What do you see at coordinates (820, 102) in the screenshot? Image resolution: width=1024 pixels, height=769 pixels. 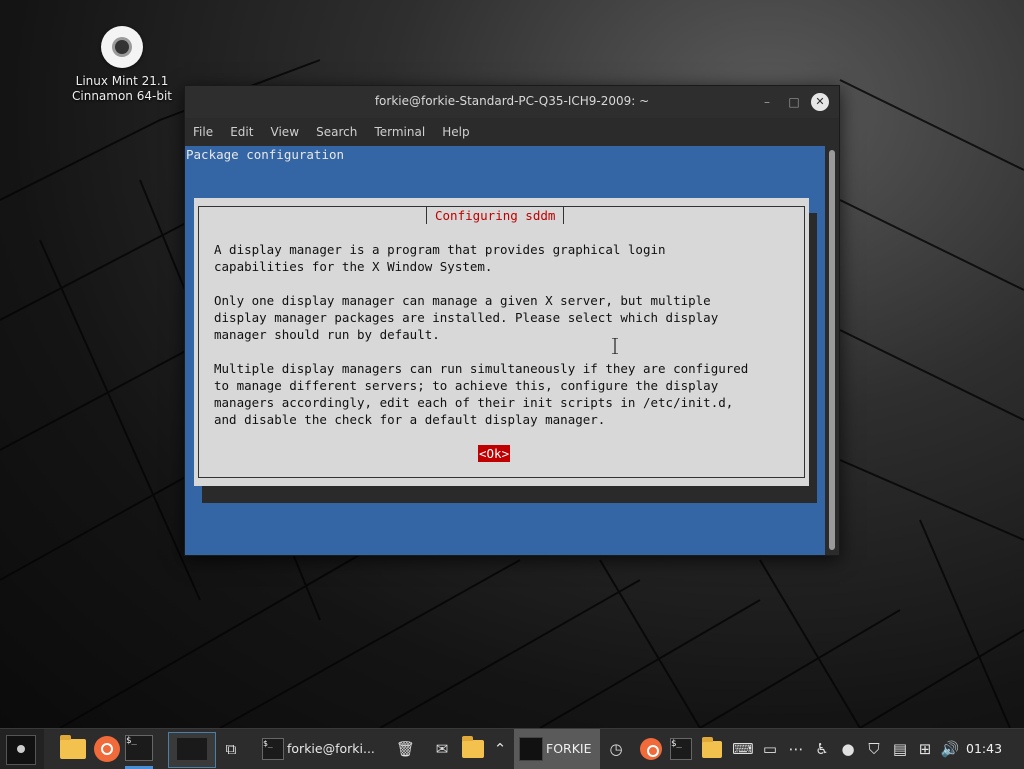 I see `close-button: ✕` at bounding box center [820, 102].